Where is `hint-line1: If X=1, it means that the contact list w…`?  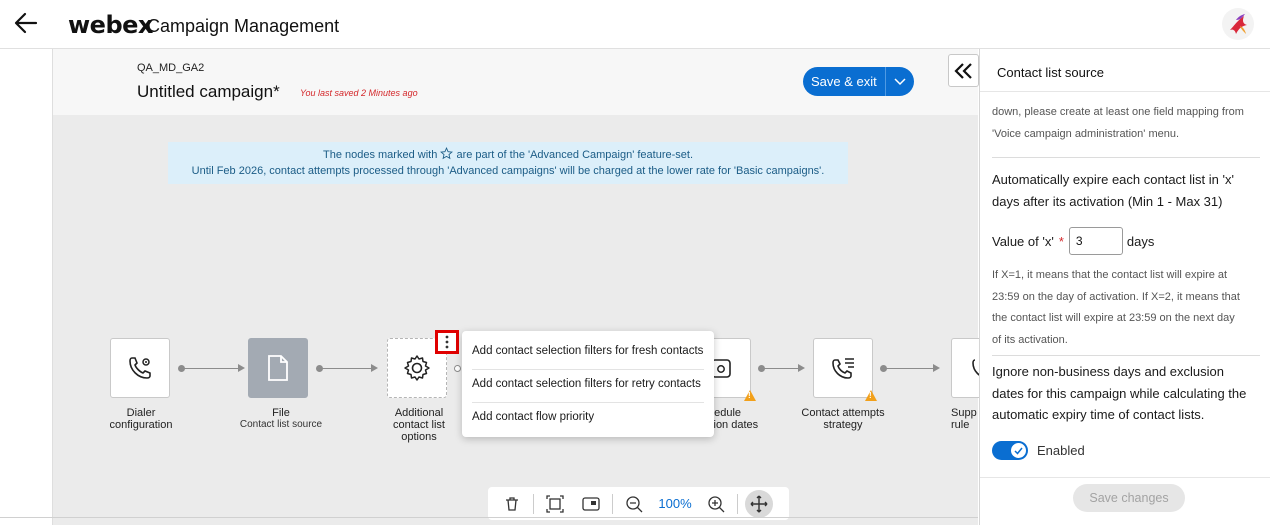 hint-line1: If X=1, it means that the contact list w… is located at coordinates (1110, 275).